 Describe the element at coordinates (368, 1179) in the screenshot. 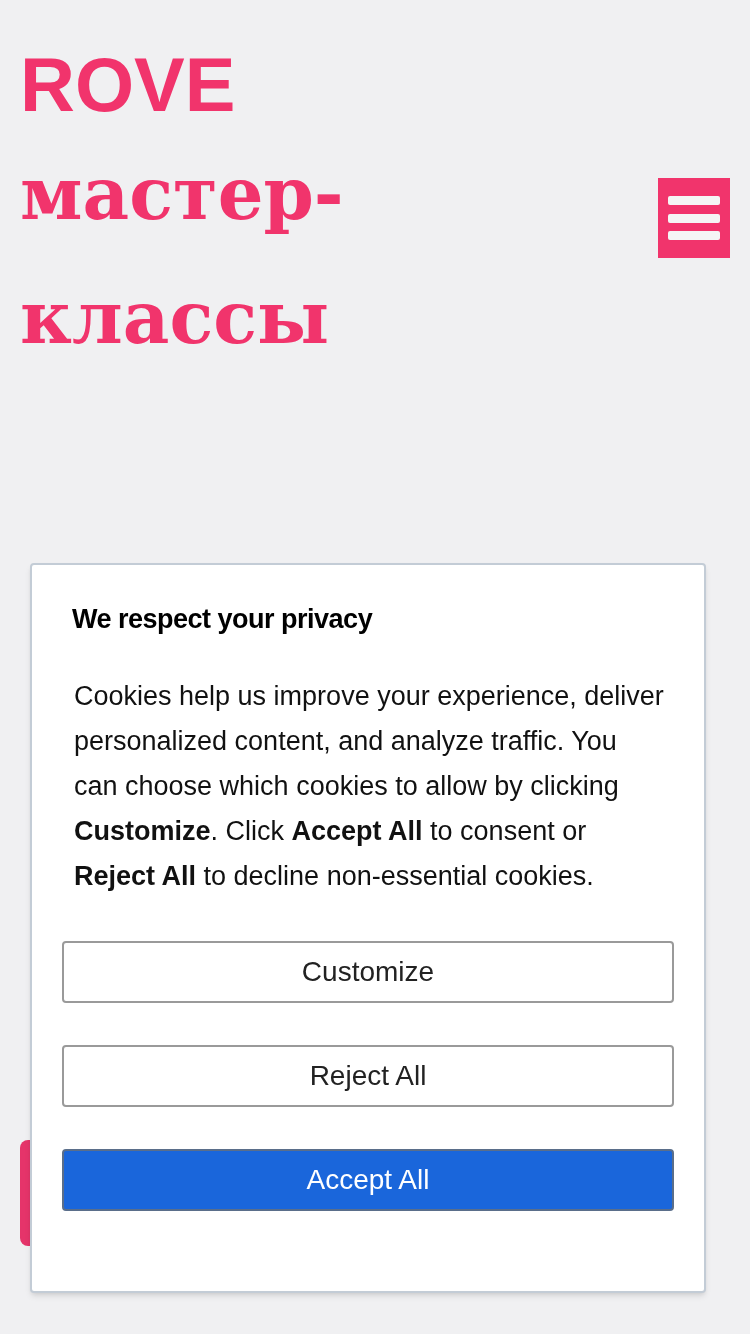

I see `dialog-button: Accept All` at that location.